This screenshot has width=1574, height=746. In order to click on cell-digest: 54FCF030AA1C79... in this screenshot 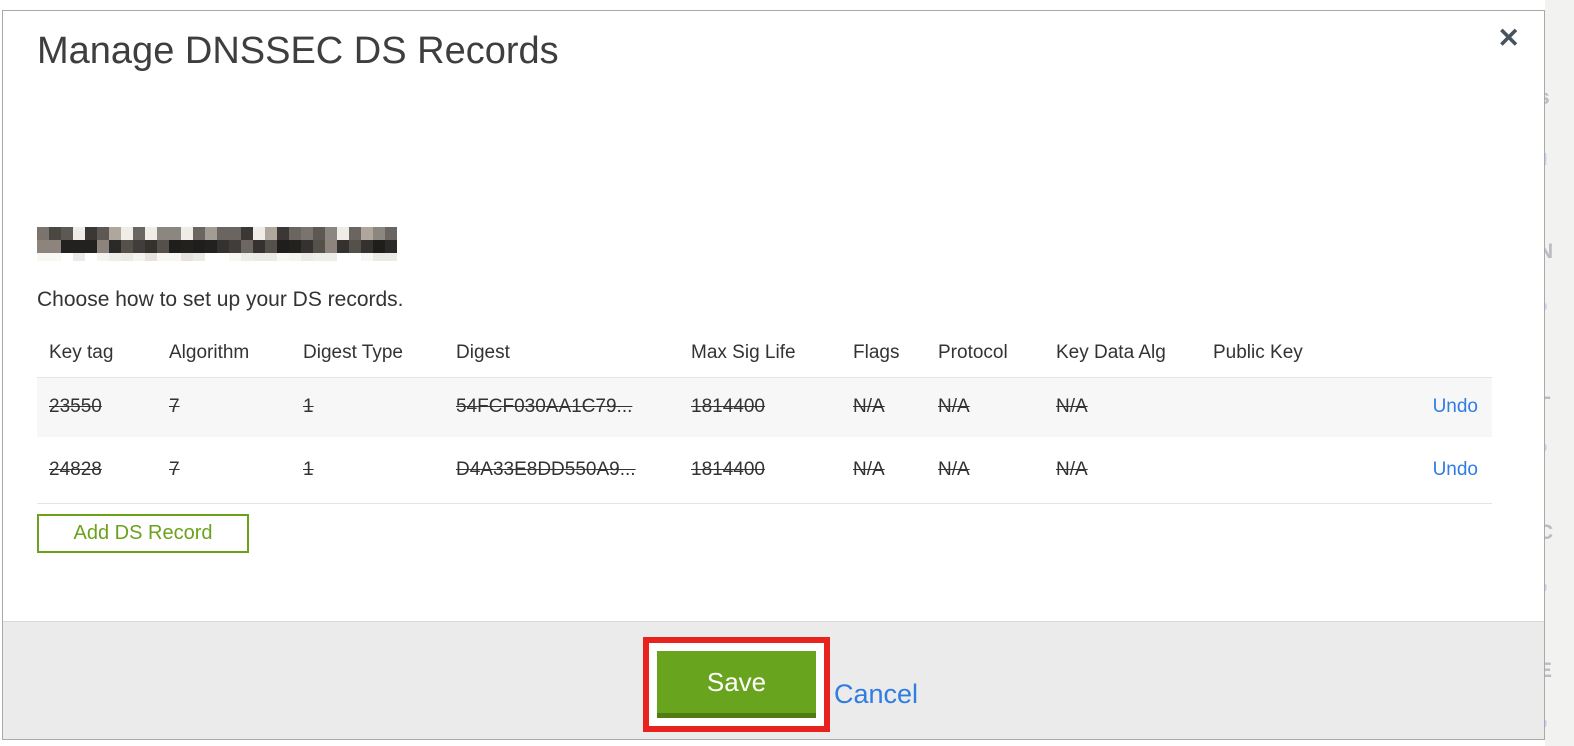, I will do `click(544, 407)`.